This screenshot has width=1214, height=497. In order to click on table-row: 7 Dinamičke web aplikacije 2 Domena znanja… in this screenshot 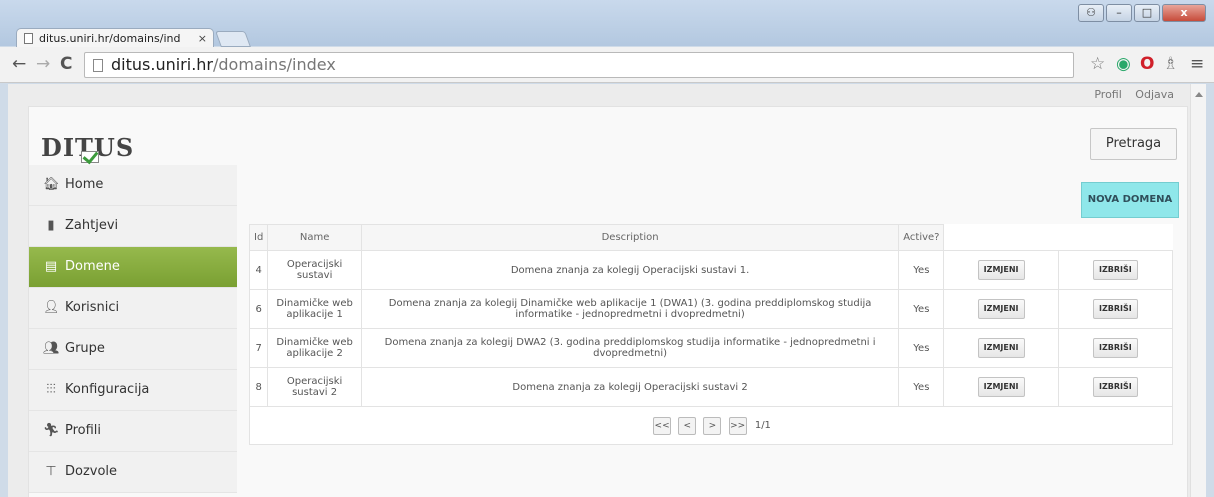, I will do `click(711, 348)`.